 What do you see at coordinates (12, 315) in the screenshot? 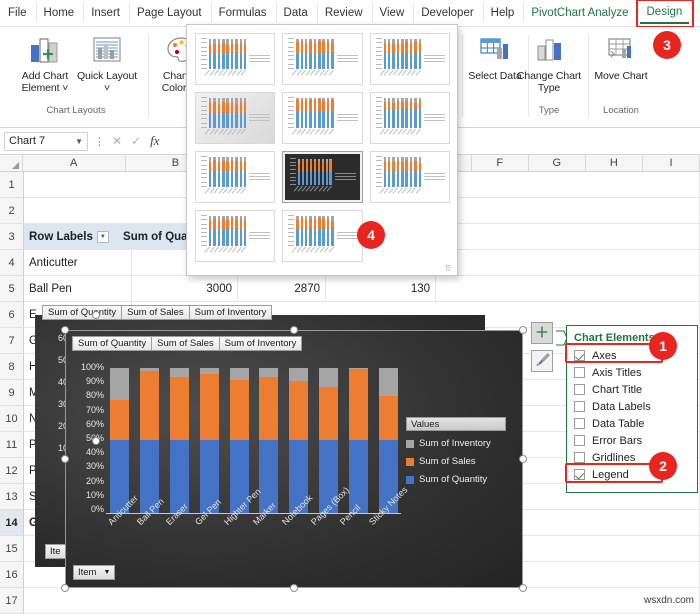
I see `row-header: 6` at bounding box center [12, 315].